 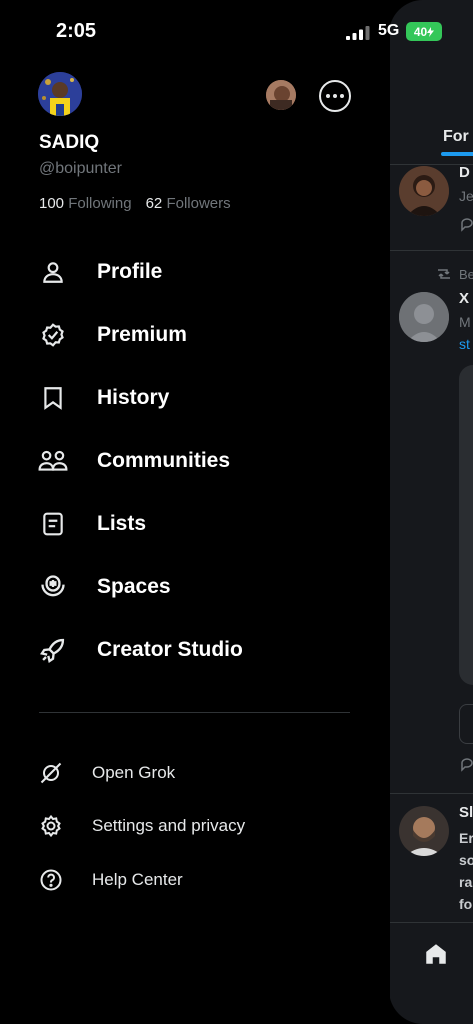 I want to click on menu-item-lists: Lists, so click(x=195, y=523).